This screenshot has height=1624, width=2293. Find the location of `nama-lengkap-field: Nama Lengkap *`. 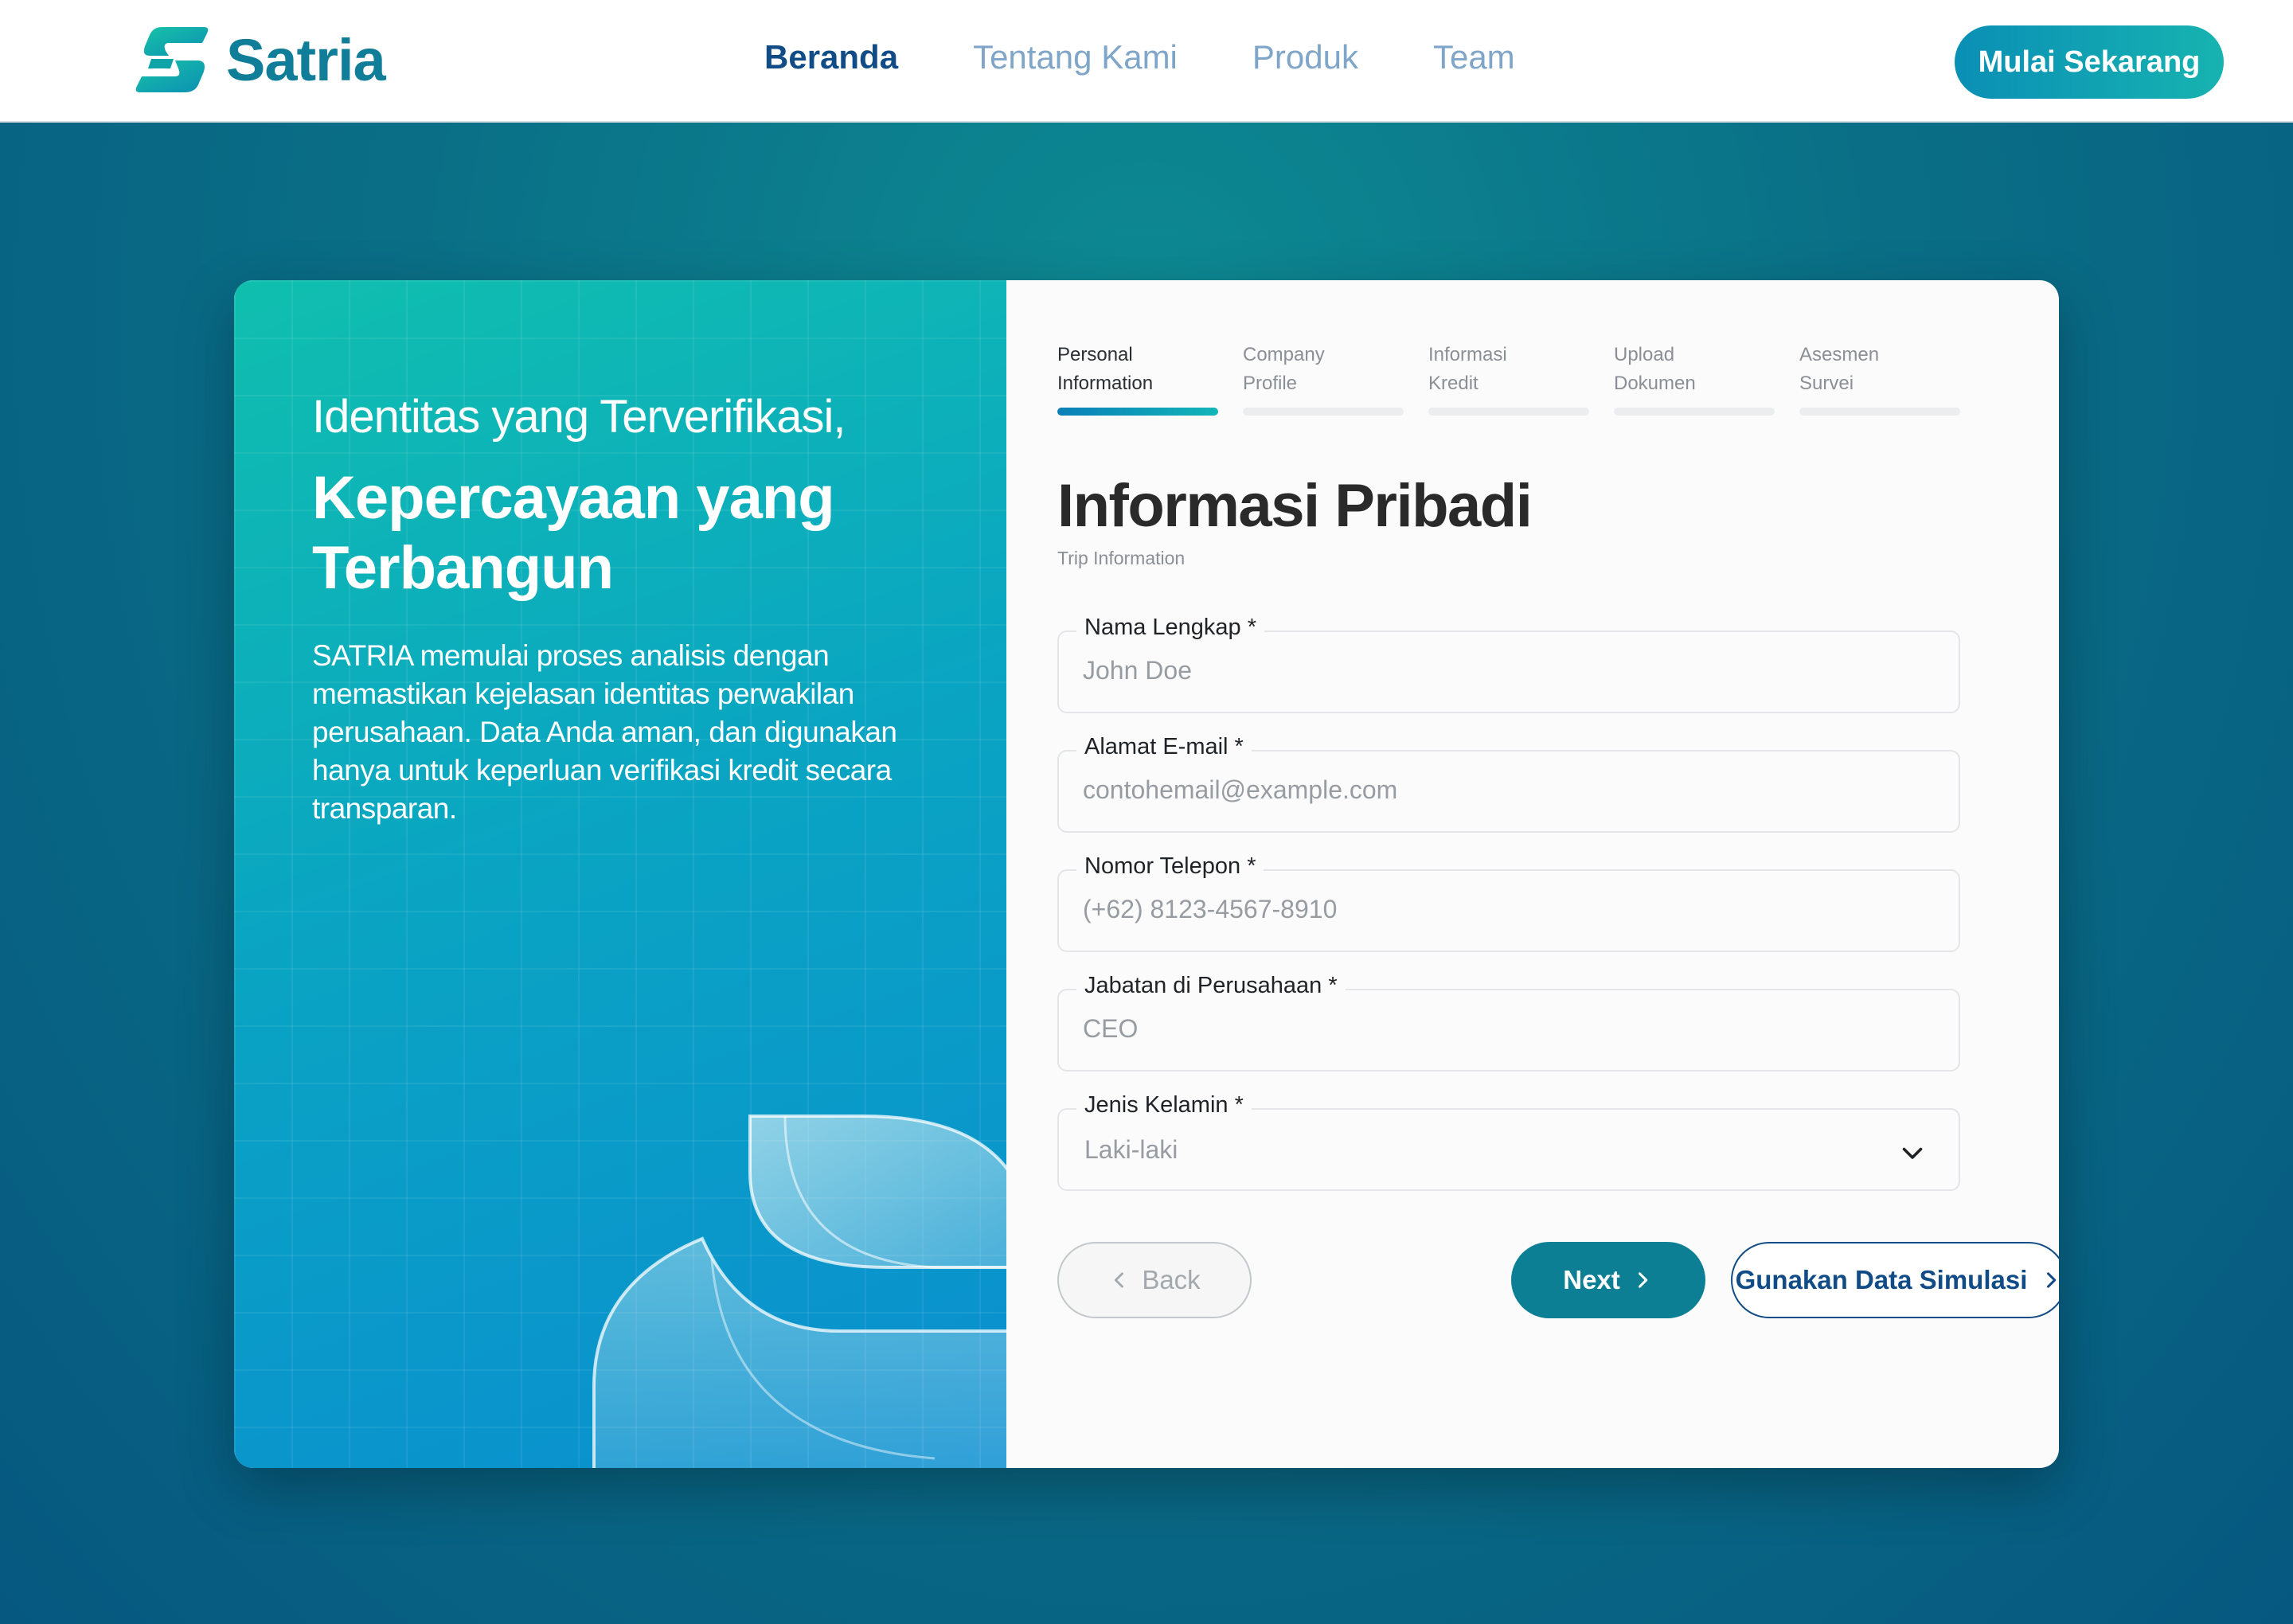

nama-lengkap-field: Nama Lengkap * is located at coordinates (1508, 664).